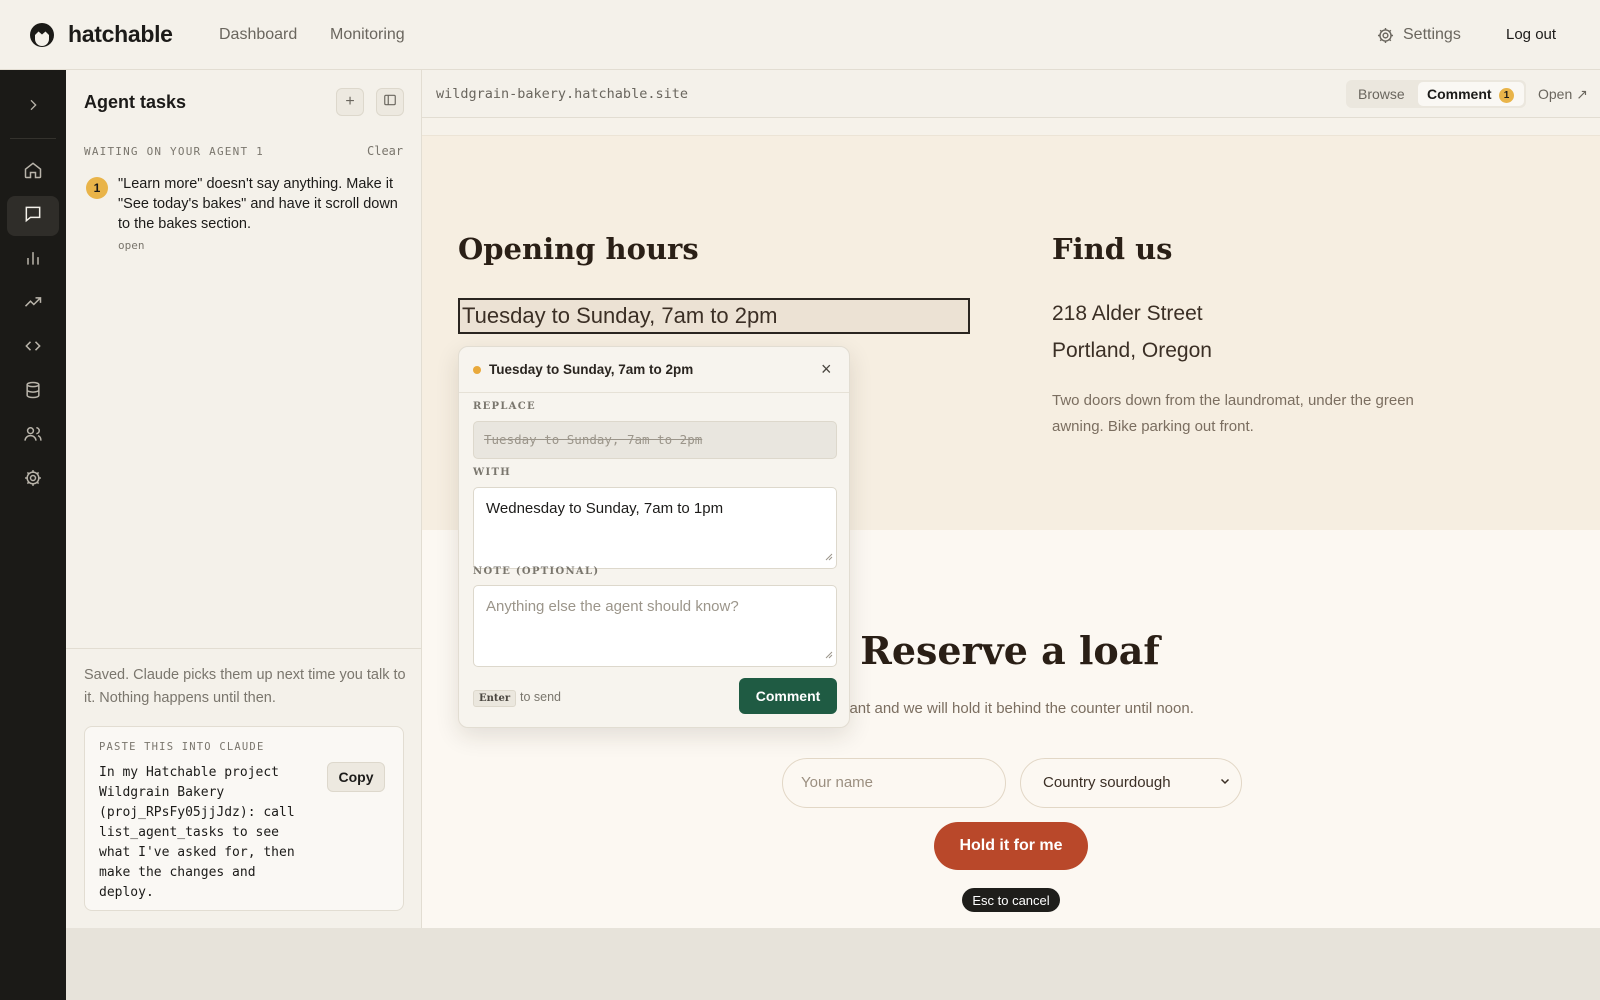 Image resolution: width=1600 pixels, height=1000 pixels. Describe the element at coordinates (174, 151) in the screenshot. I see `waiting-section-label: WAITING ON YOUR AGENT 1` at that location.